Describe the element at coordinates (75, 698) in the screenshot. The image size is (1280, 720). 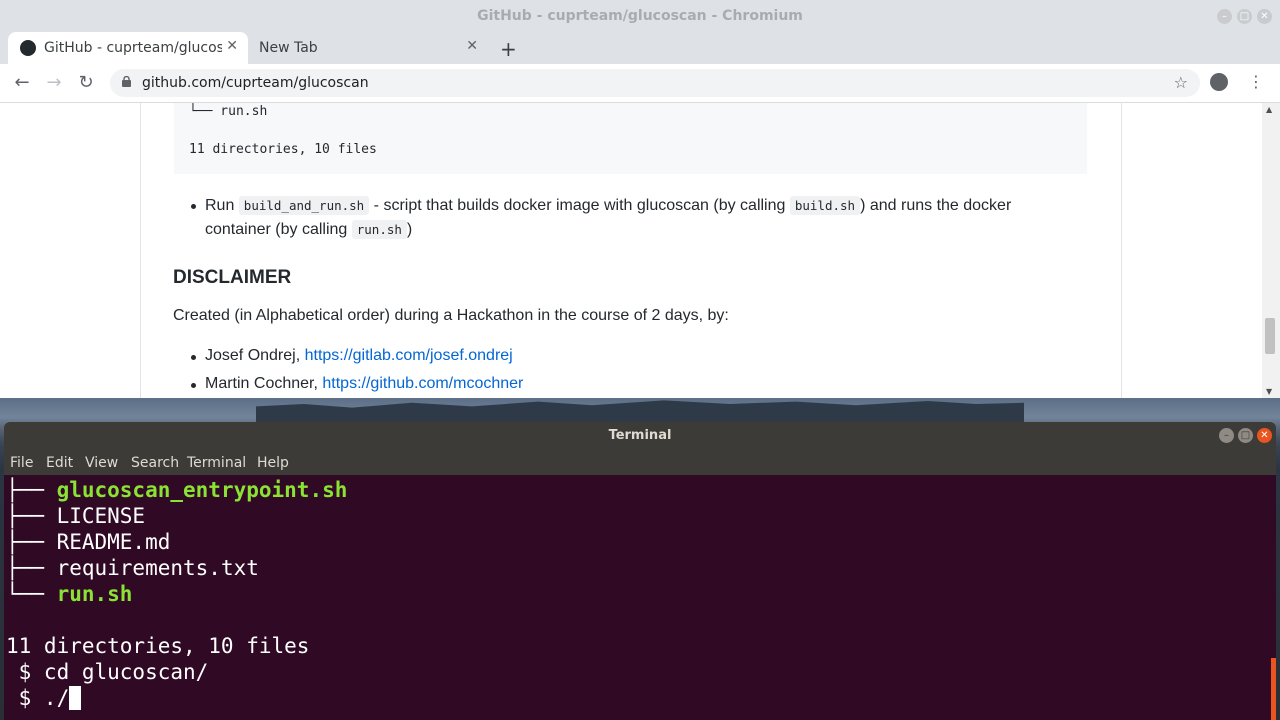
I see `text-cursor` at that location.